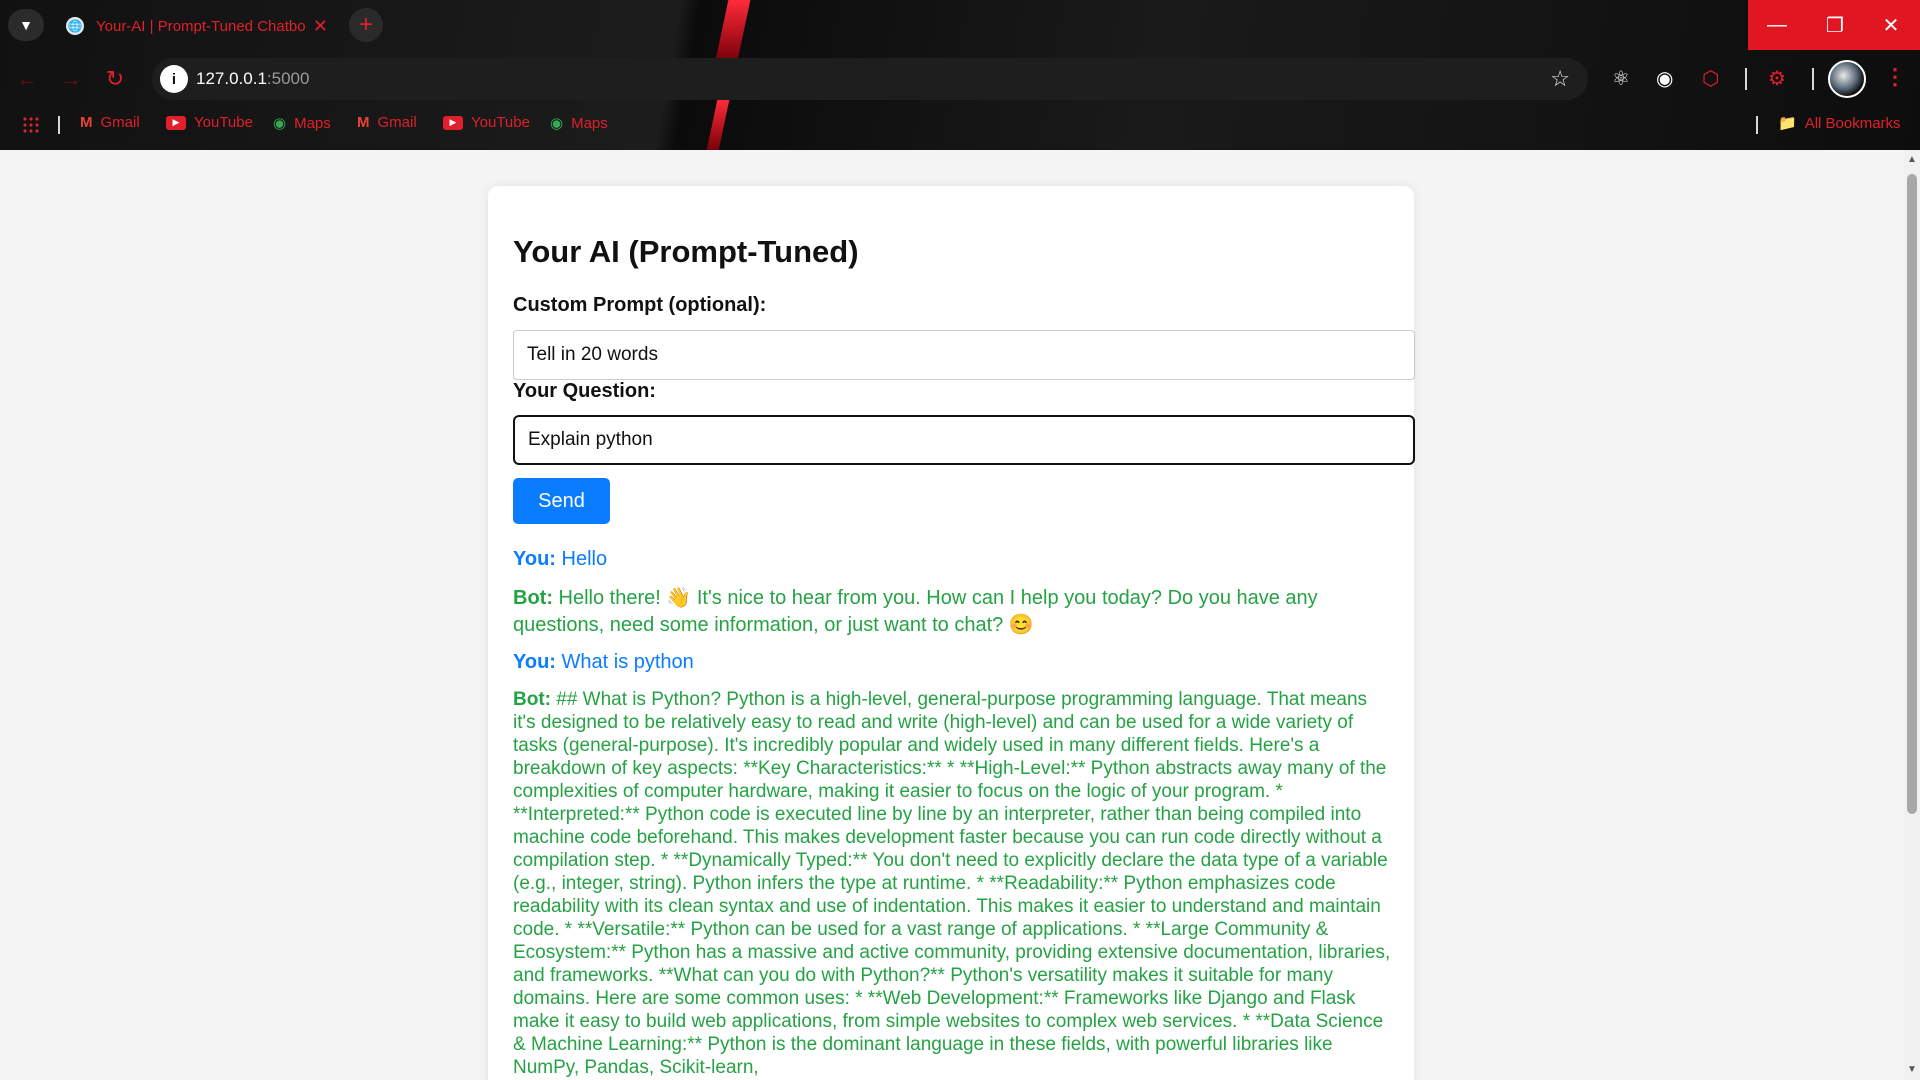 This screenshot has width=1920, height=1080. I want to click on message-text: What is python, so click(627, 662).